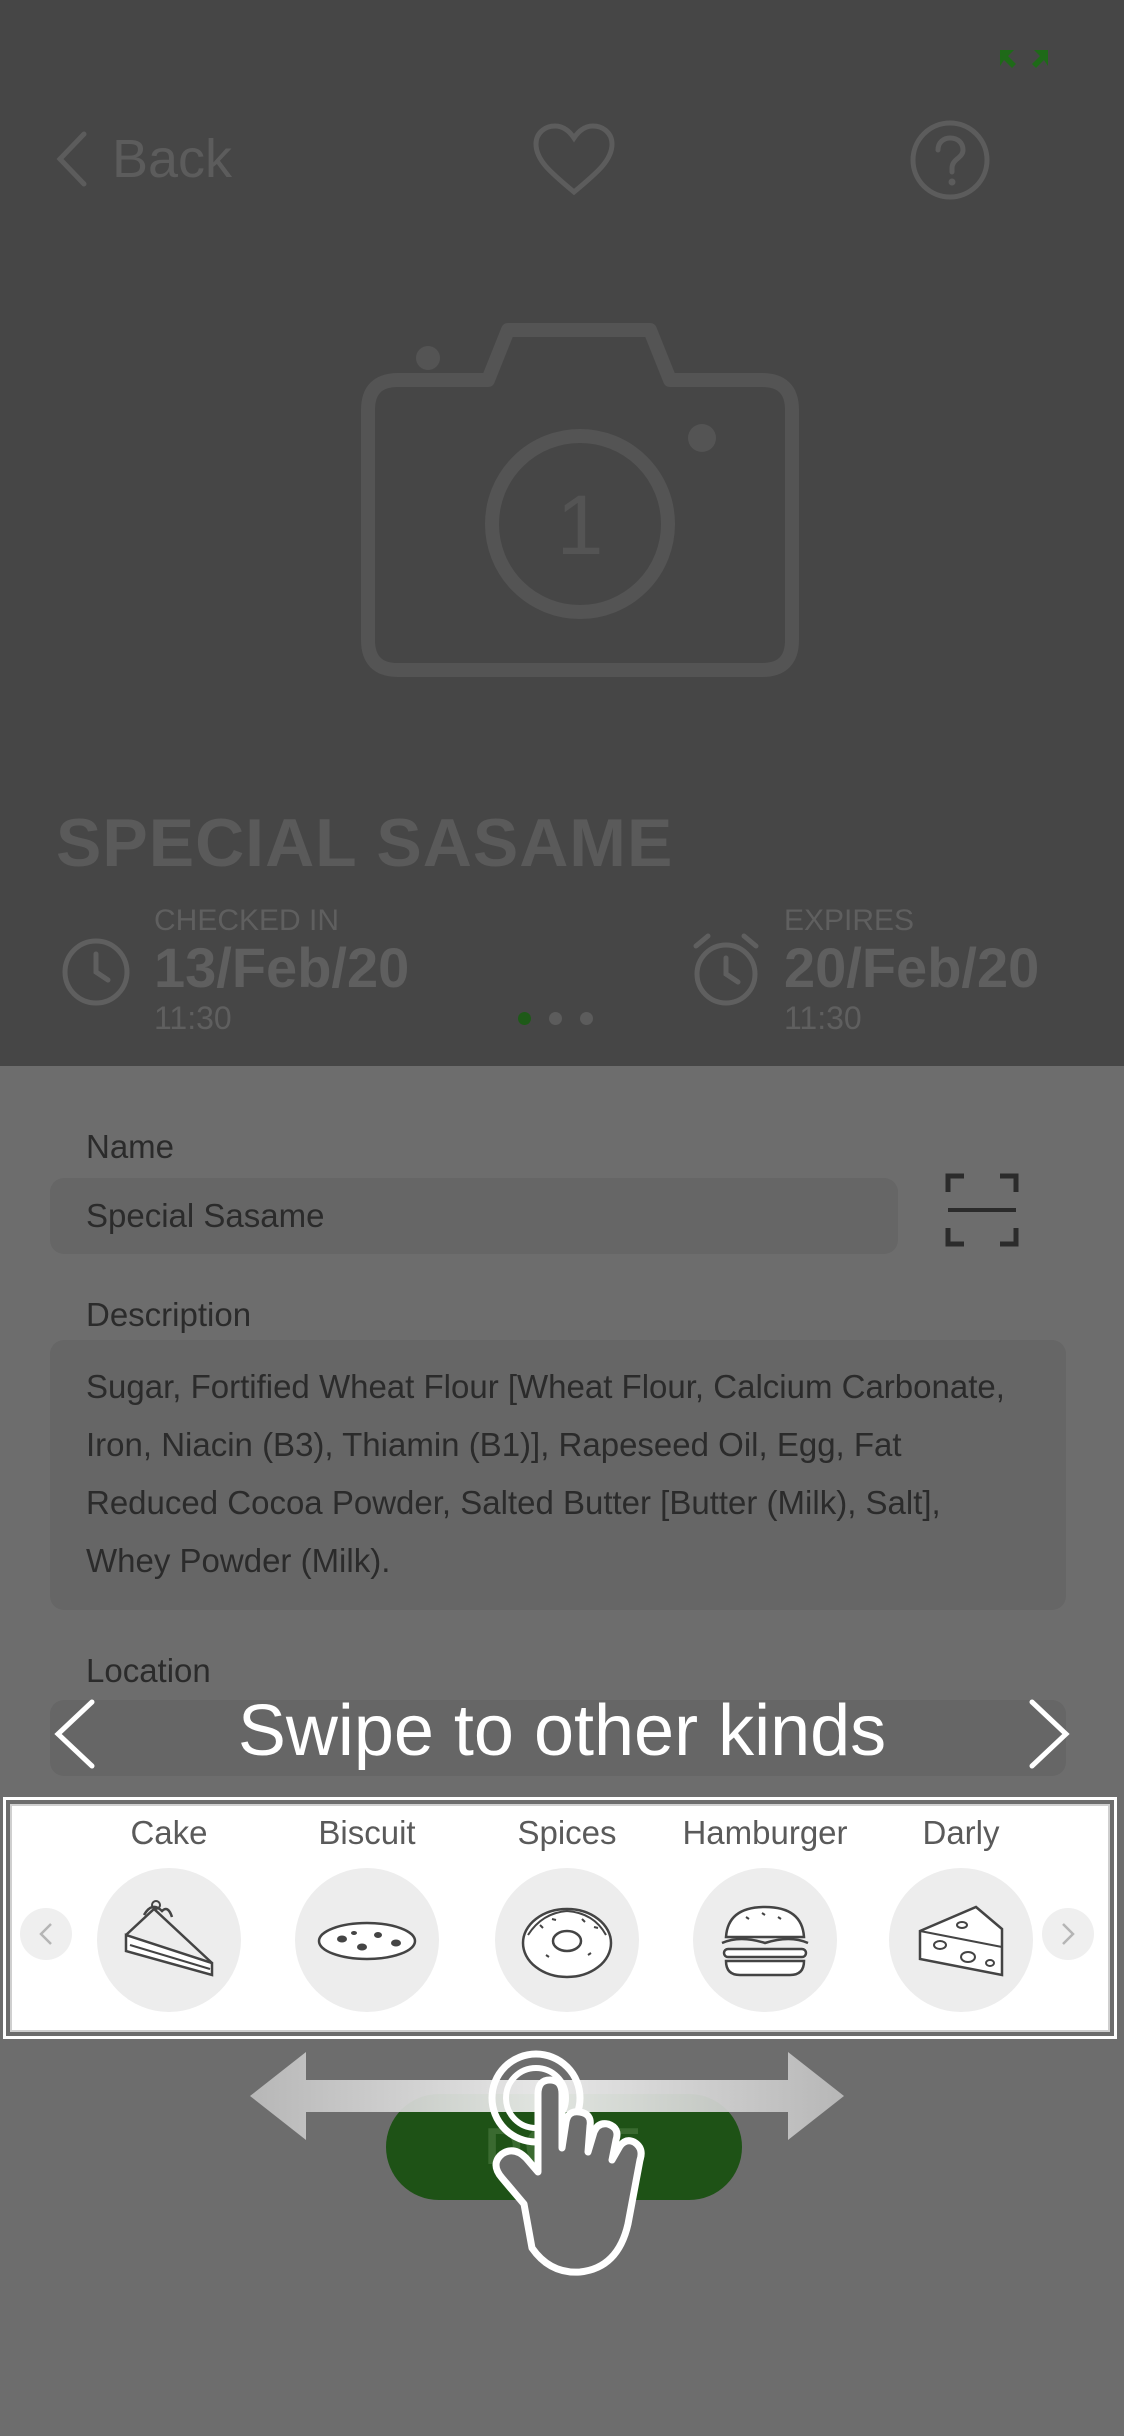 This screenshot has height=2436, width=1124. What do you see at coordinates (765, 1941) in the screenshot?
I see `hamburger-icon` at bounding box center [765, 1941].